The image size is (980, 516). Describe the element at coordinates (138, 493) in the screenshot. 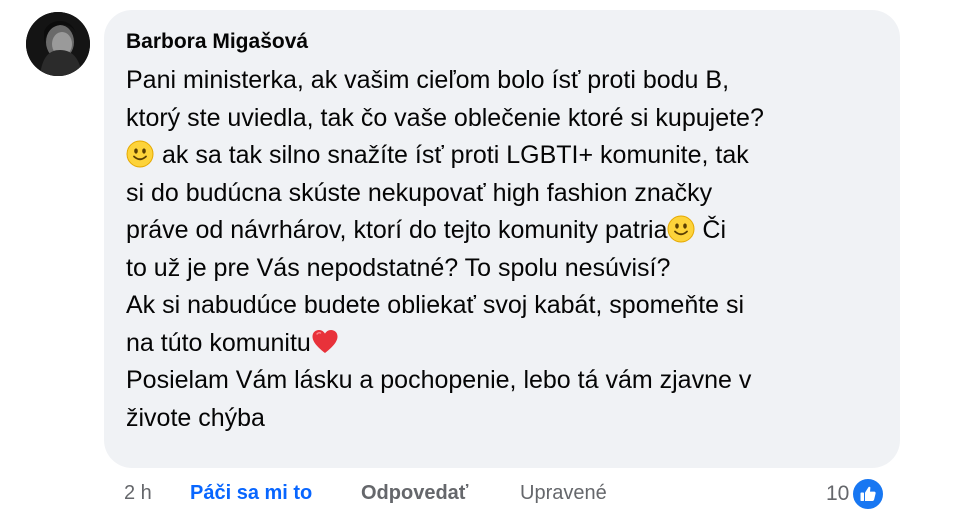

I see `timestamp: 2 h` at that location.